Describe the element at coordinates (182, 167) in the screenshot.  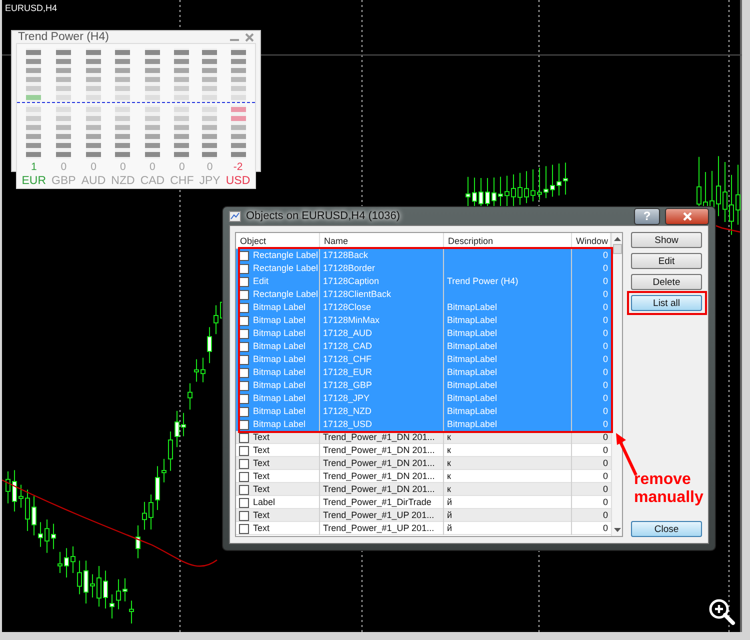
I see `strength-value: 0` at that location.